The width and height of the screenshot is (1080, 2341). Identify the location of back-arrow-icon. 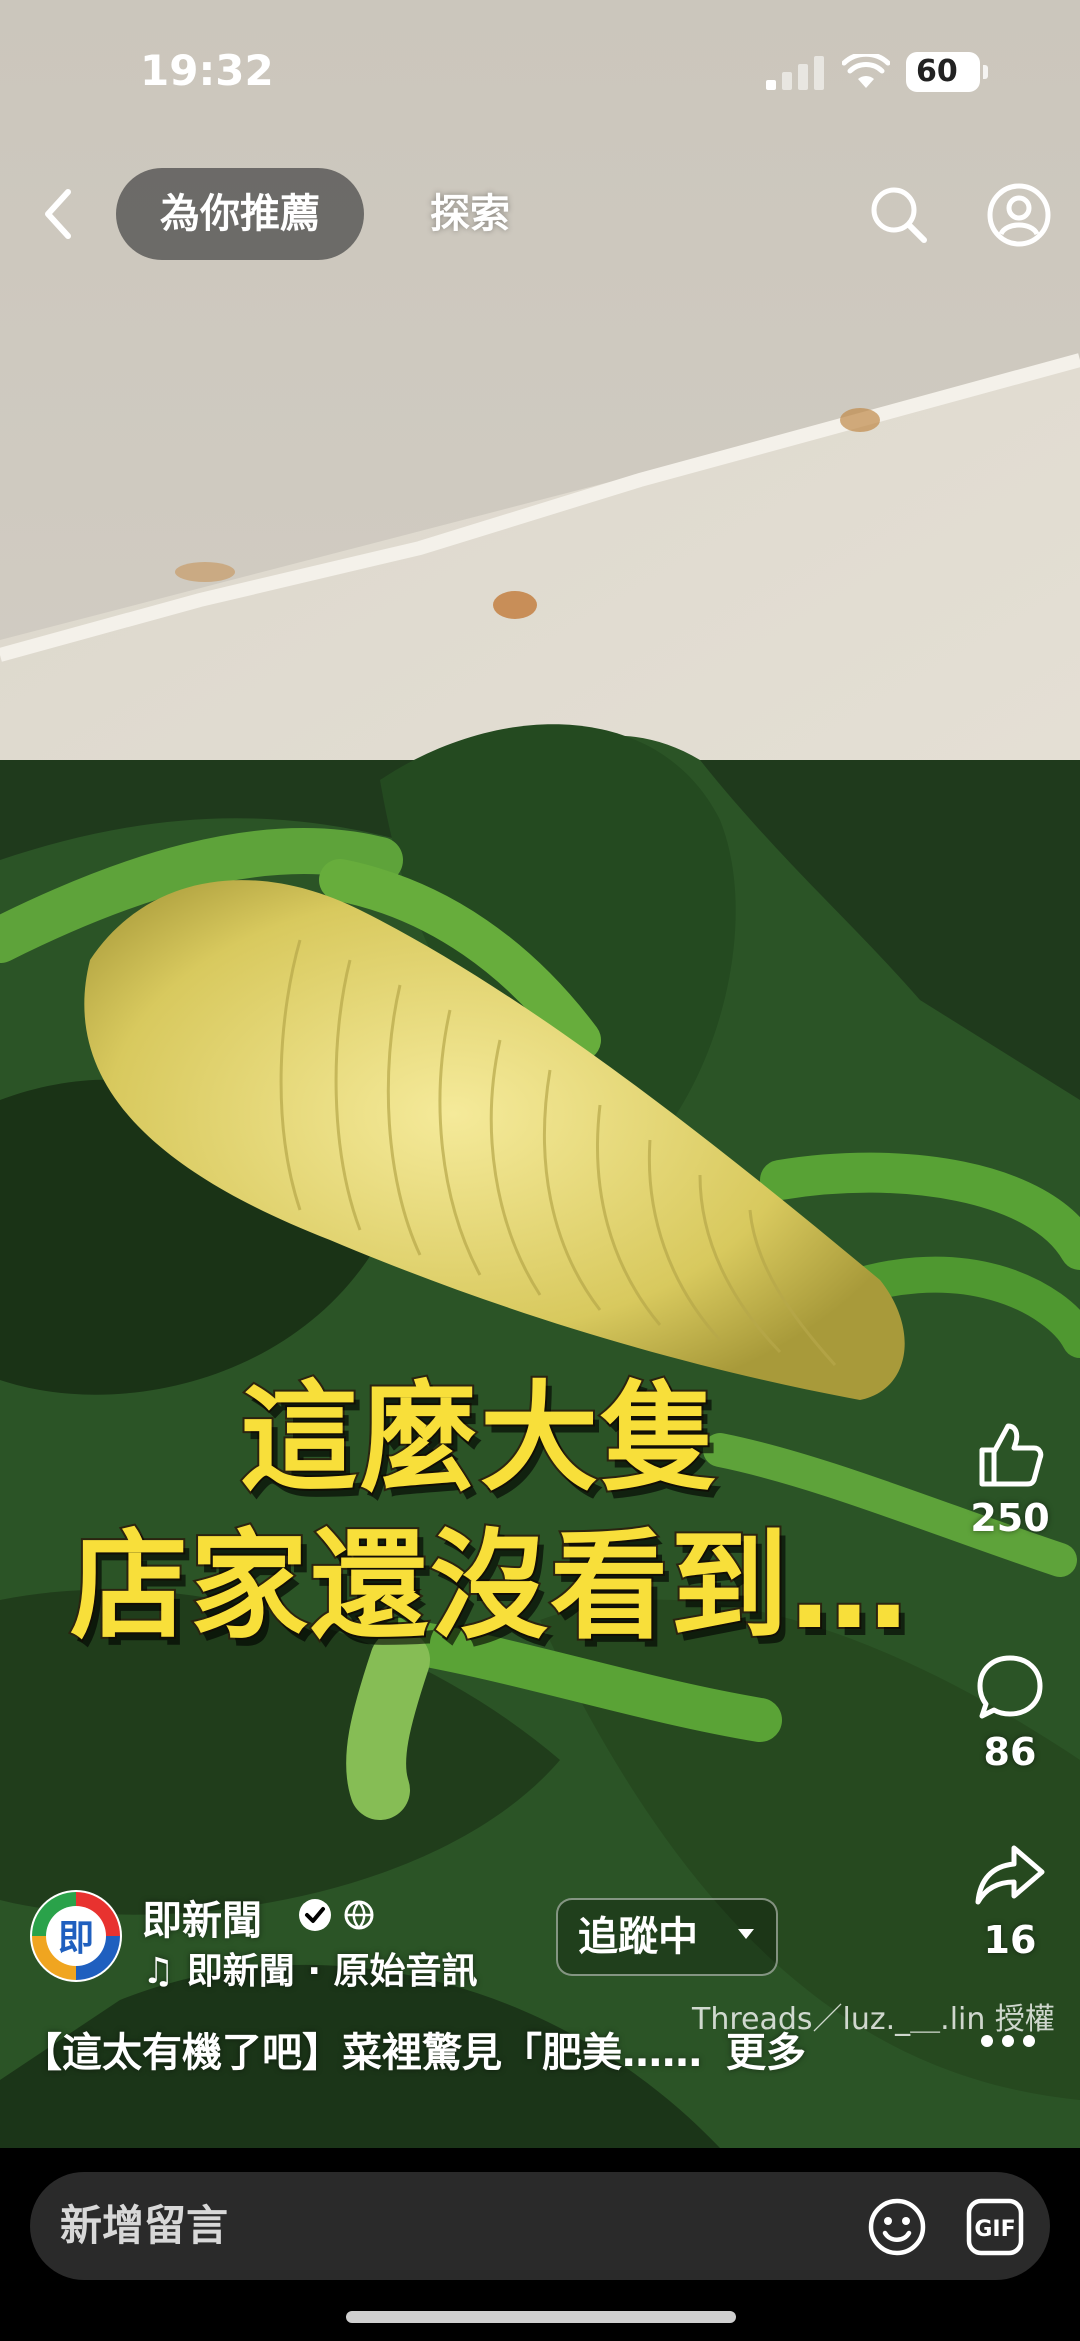
(59, 214).